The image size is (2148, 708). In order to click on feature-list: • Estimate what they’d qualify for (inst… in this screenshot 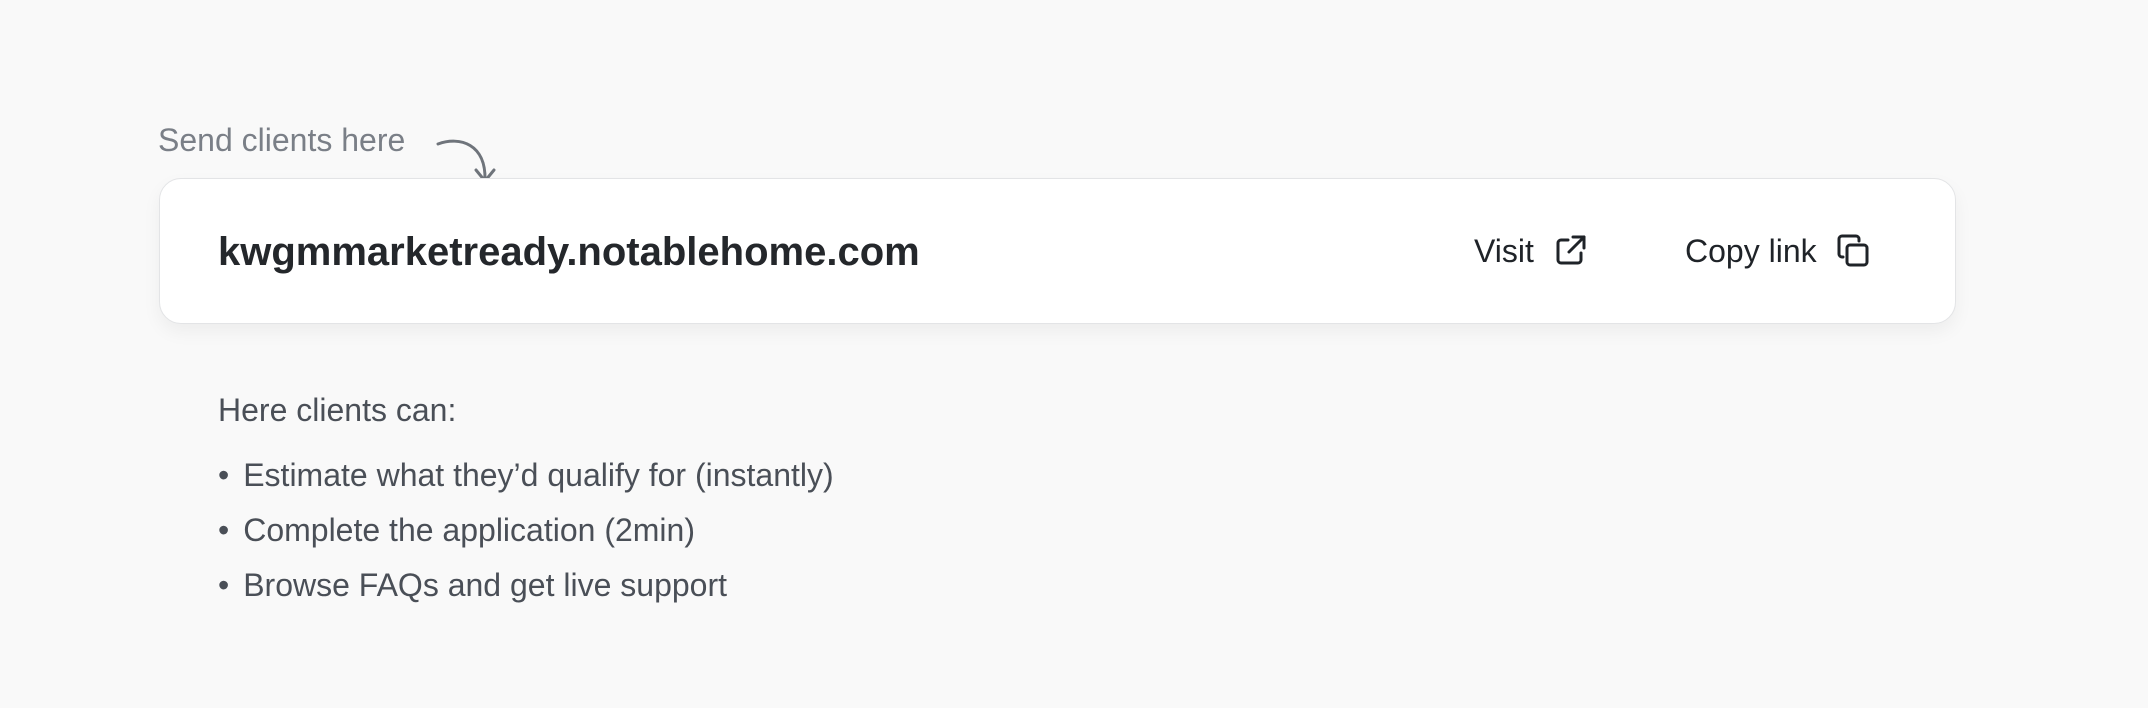, I will do `click(718, 530)`.